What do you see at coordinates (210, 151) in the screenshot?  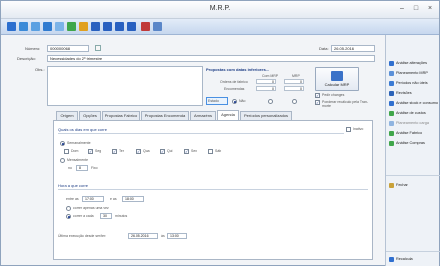 I see `day-sab-checkbox` at bounding box center [210, 151].